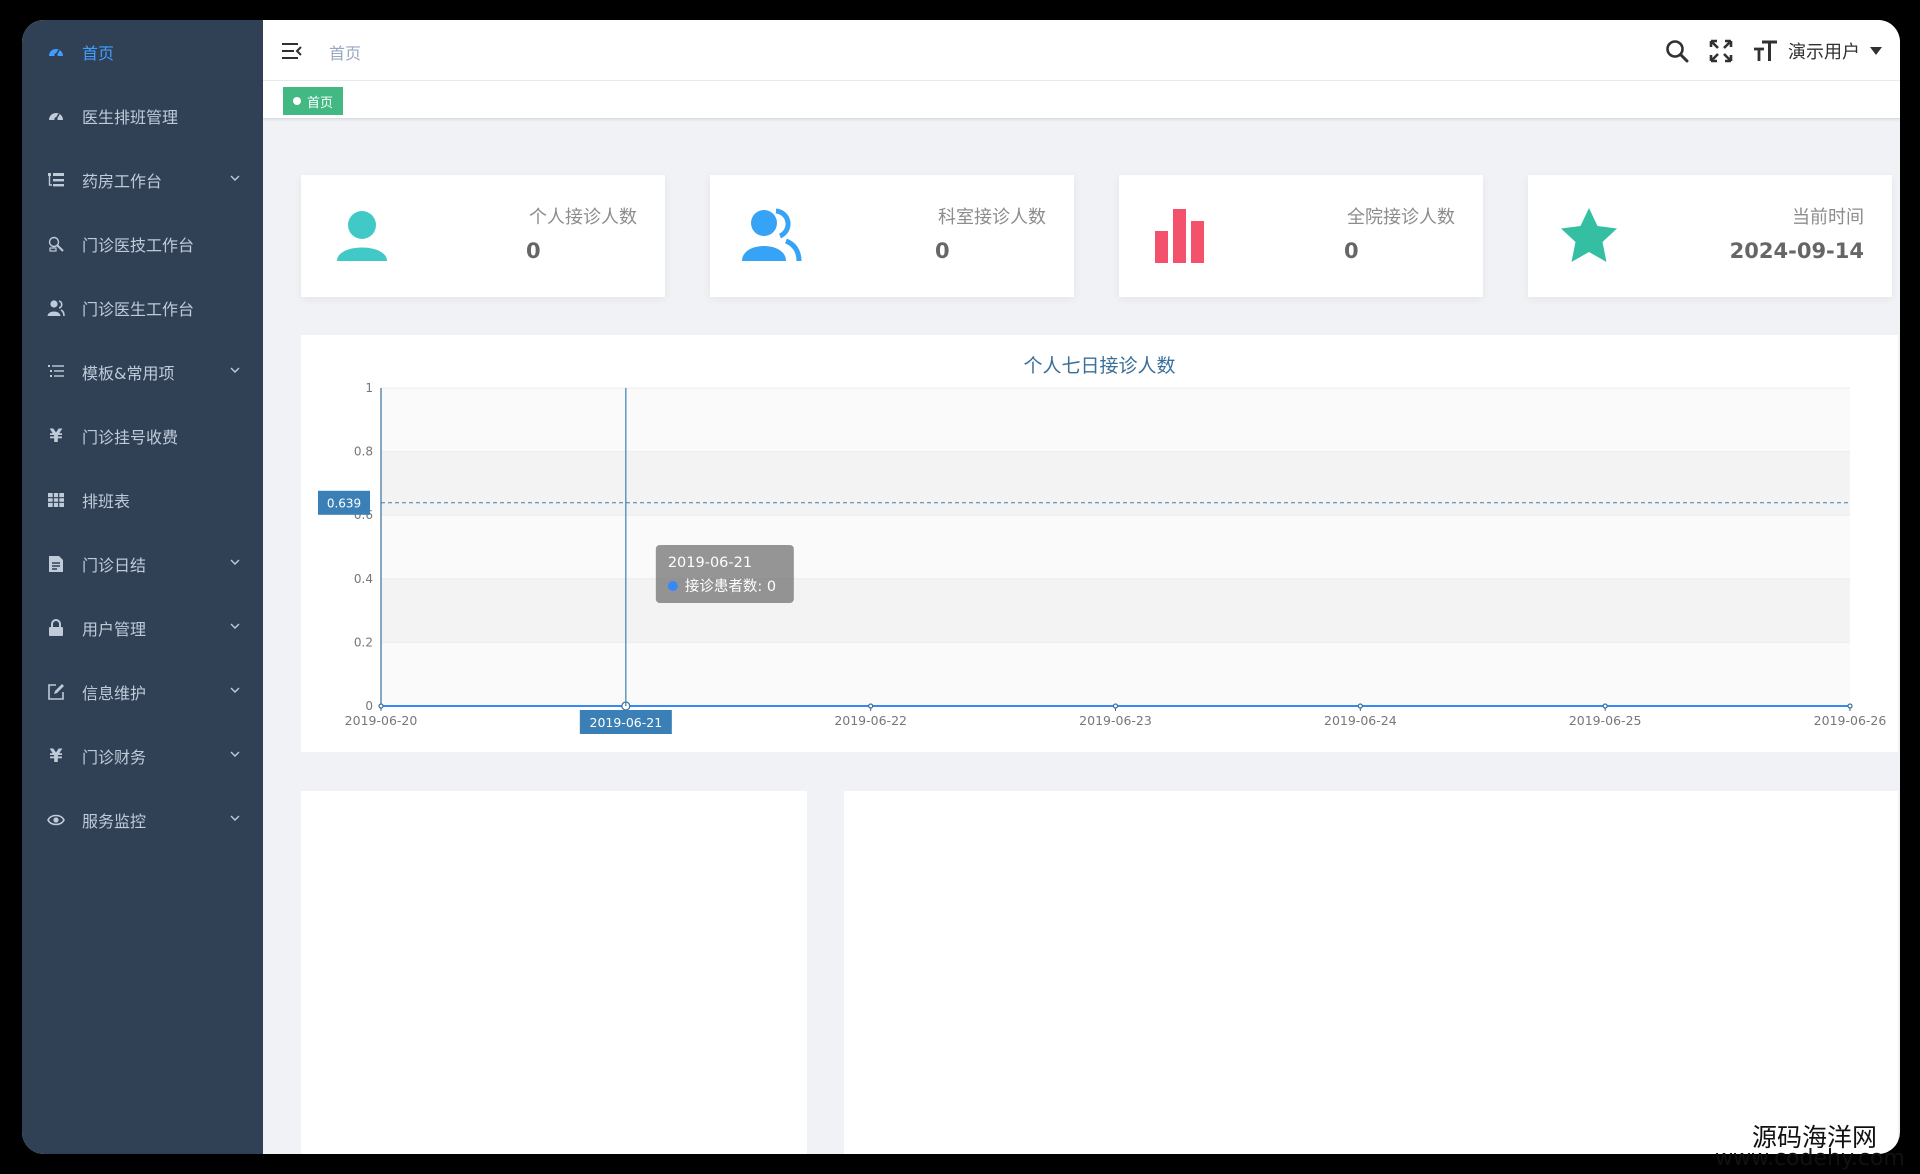 Image resolution: width=1920 pixels, height=1174 pixels. I want to click on user-dropdown: 演示用户, so click(1835, 51).